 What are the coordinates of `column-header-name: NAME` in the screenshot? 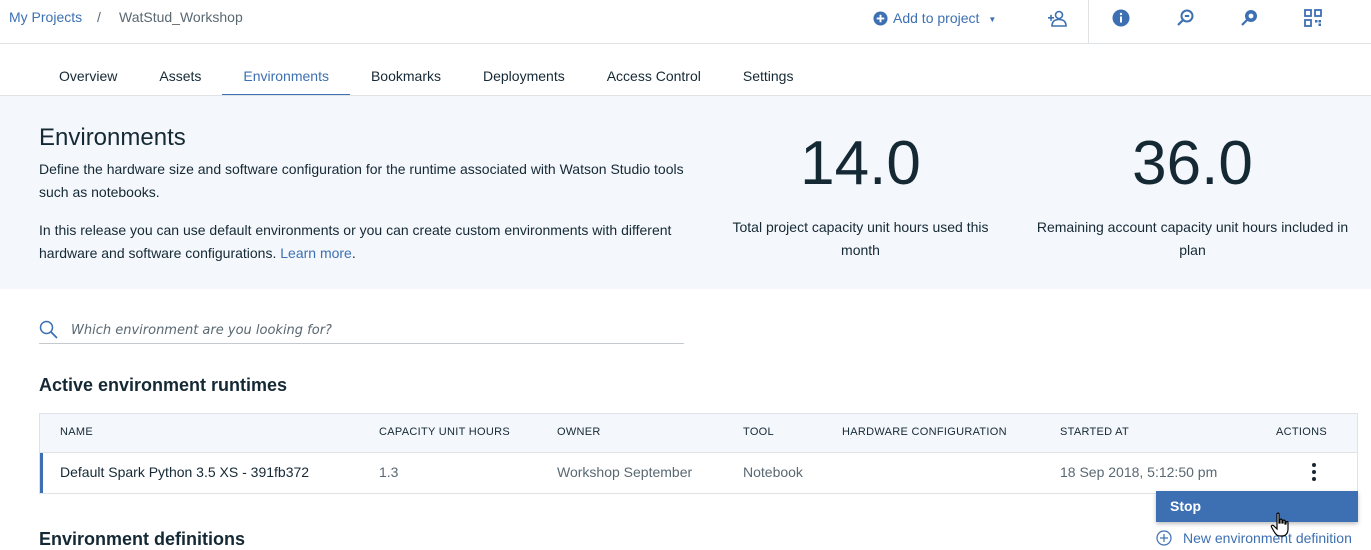 It's located at (76, 432).